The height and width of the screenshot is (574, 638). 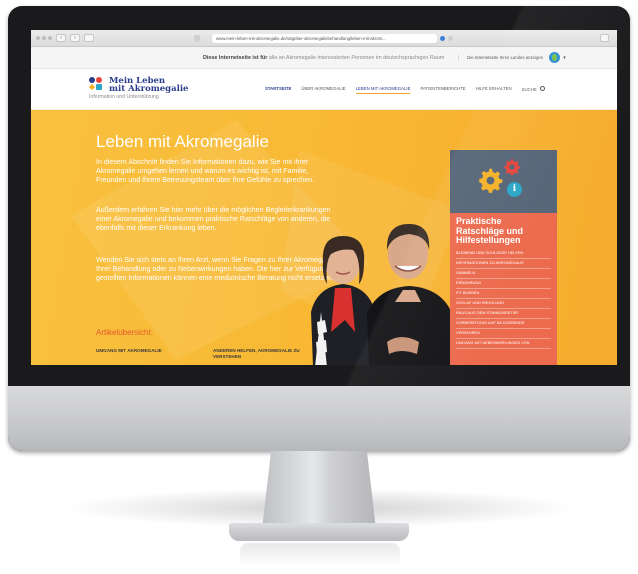 I want to click on reload-icon, so click(x=450, y=38).